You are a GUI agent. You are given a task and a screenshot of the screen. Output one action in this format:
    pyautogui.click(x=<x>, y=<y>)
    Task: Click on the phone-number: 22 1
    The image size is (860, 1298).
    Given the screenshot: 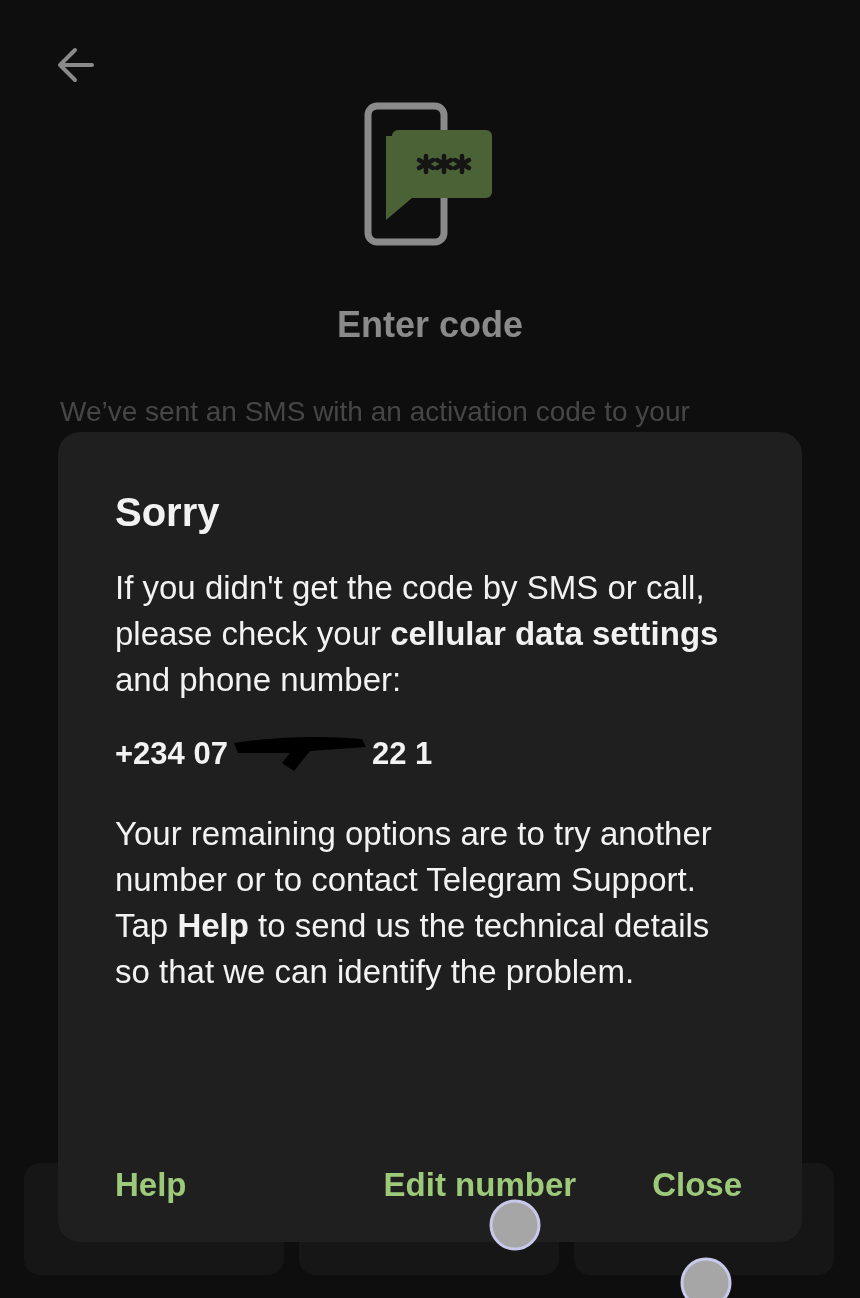 What is the action you would take?
    pyautogui.click(x=402, y=754)
    